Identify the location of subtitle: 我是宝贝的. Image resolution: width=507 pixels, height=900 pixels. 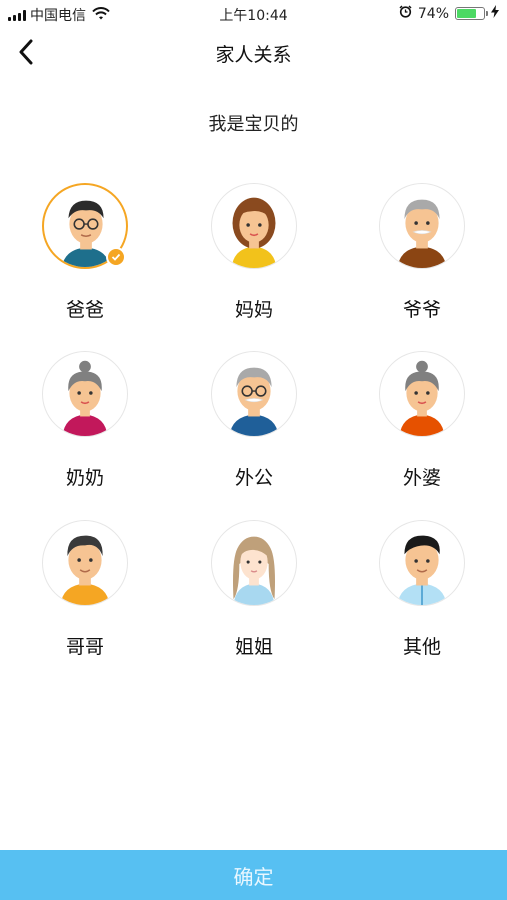
(253, 124).